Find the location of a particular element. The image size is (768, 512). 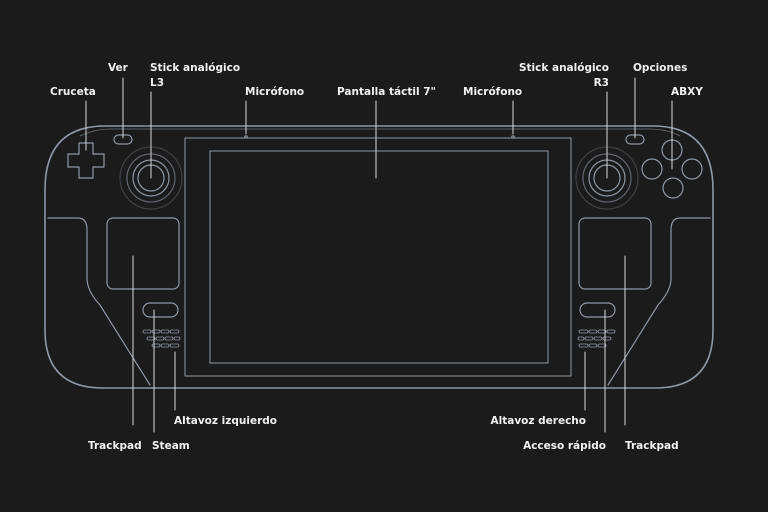

left-speaker-grill is located at coordinates (161, 338).